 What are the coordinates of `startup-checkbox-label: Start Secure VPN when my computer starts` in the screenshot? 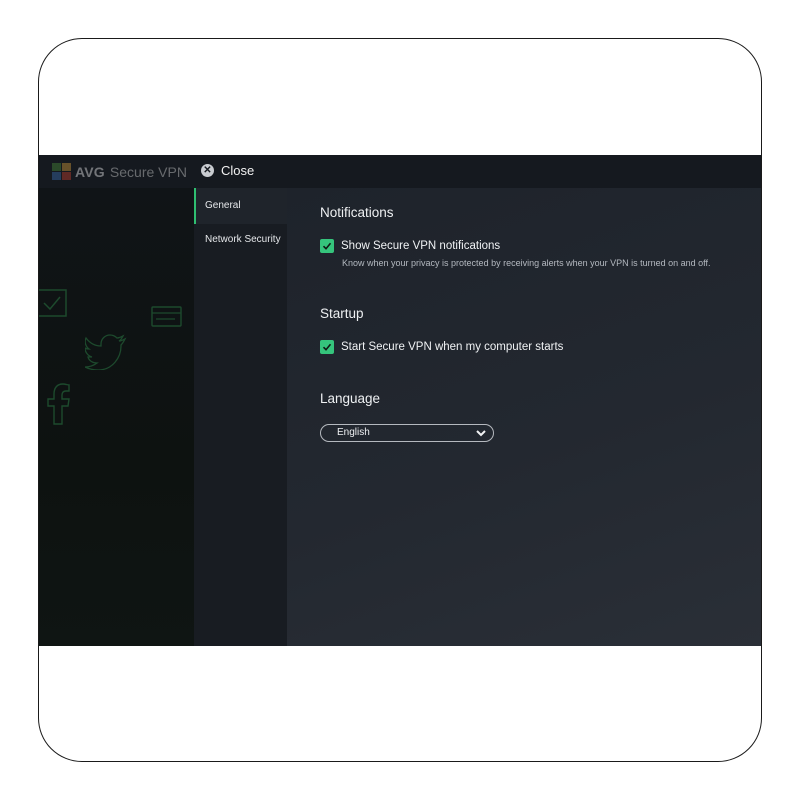 It's located at (452, 347).